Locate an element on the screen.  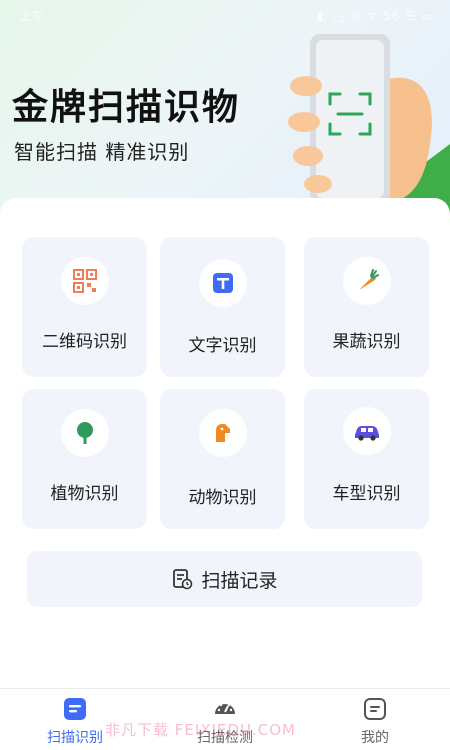
tile-qr-code-label: 二维码识别 is located at coordinates (84, 342).